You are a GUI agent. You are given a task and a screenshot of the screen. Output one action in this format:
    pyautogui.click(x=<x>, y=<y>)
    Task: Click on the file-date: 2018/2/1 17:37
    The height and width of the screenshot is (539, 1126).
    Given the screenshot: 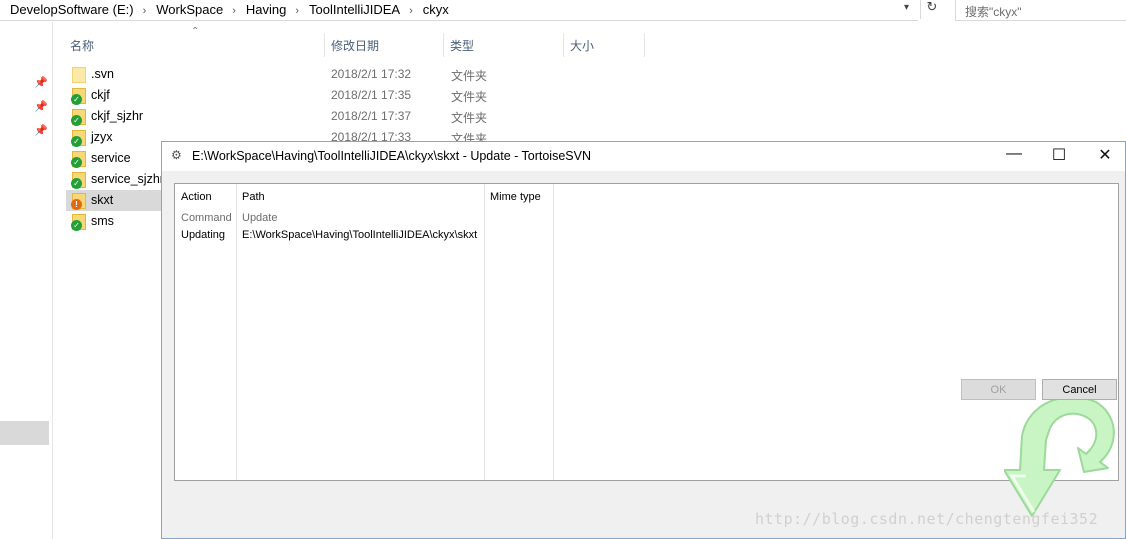 What is the action you would take?
    pyautogui.click(x=371, y=116)
    